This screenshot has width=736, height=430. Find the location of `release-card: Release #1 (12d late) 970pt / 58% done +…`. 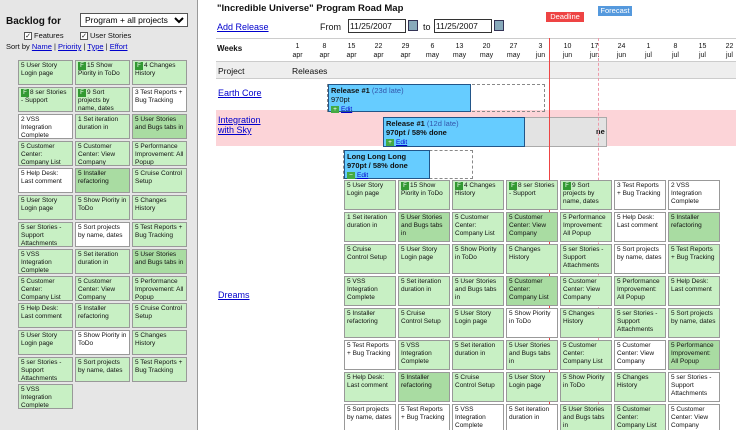

release-card: Release #1 (12d late) 970pt / 58% done +… is located at coordinates (454, 132).